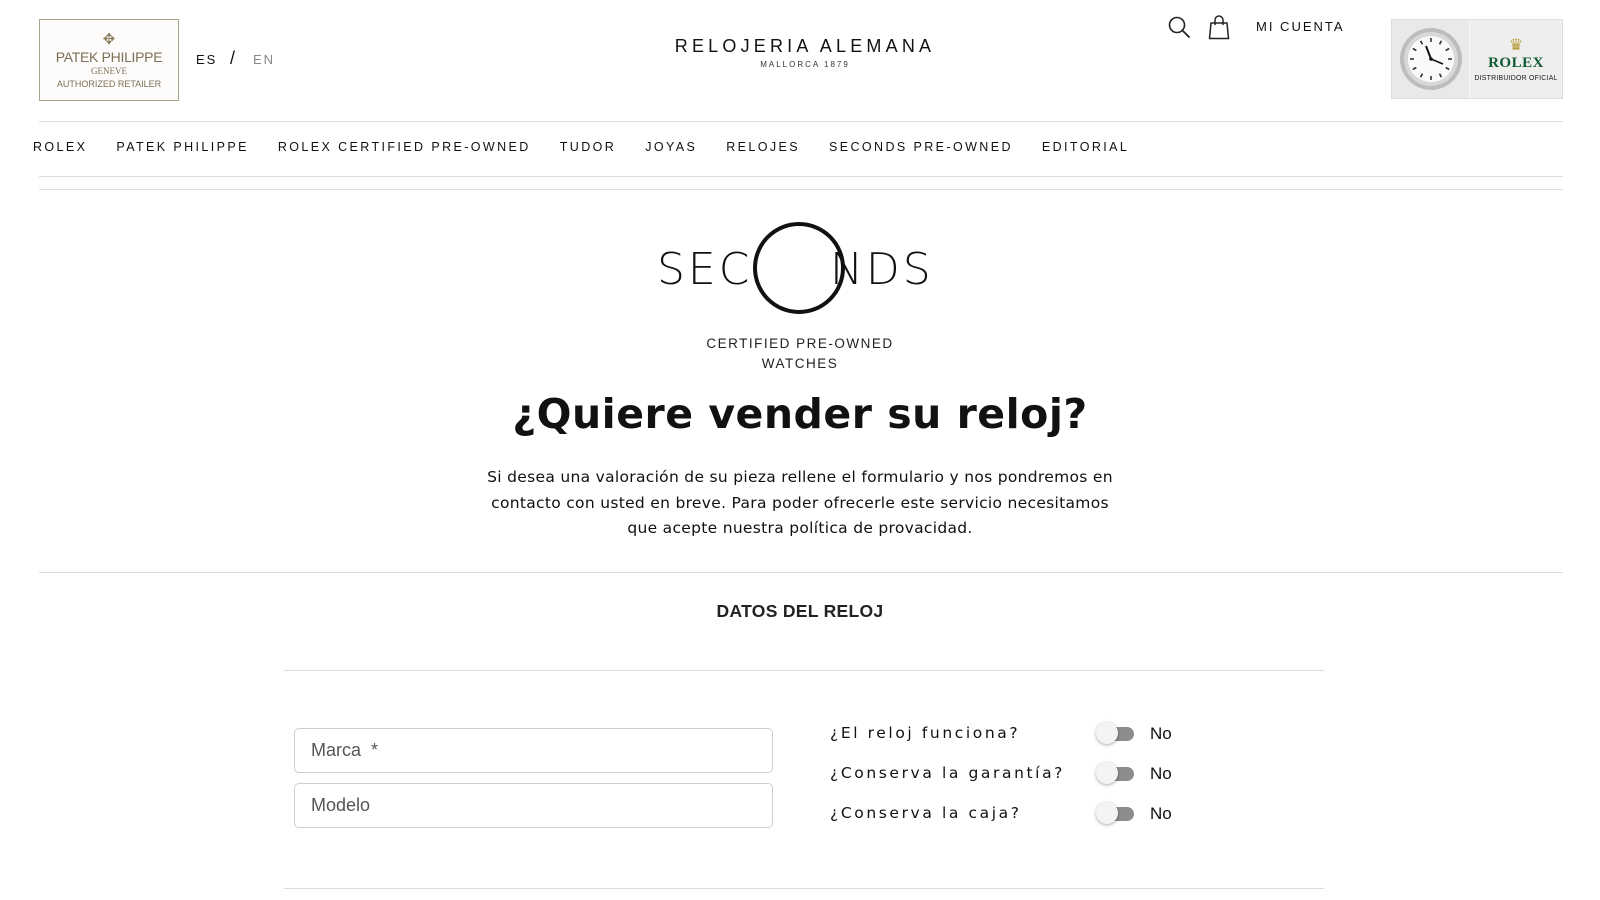  What do you see at coordinates (801, 121) in the screenshot?
I see `header-divider` at bounding box center [801, 121].